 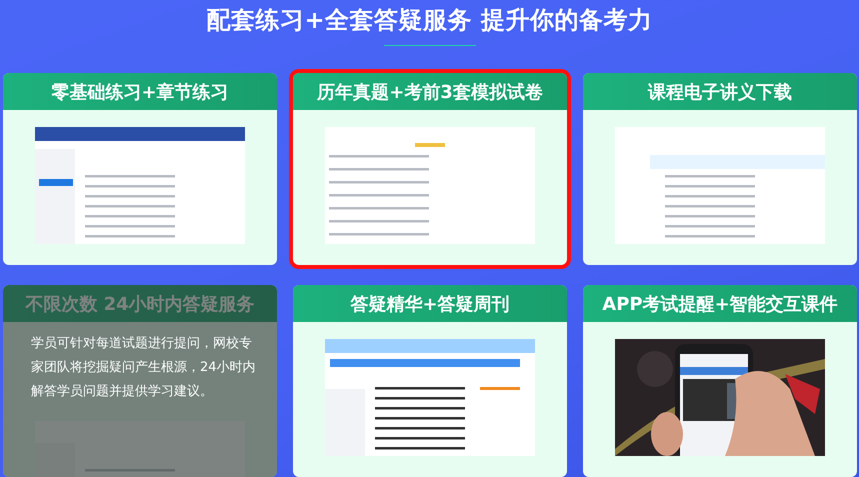 I want to click on card-title: 不限次数 24小时内答疑服务, so click(x=140, y=304).